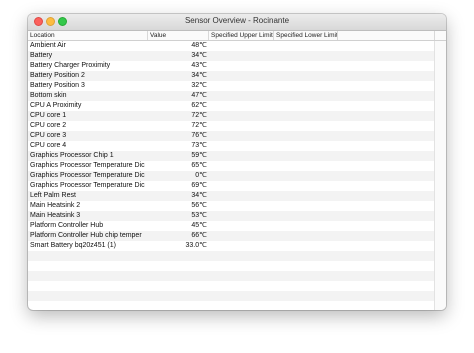  Describe the element at coordinates (231, 76) in the screenshot. I see `table-row: Battery Position 2 34℃` at that location.